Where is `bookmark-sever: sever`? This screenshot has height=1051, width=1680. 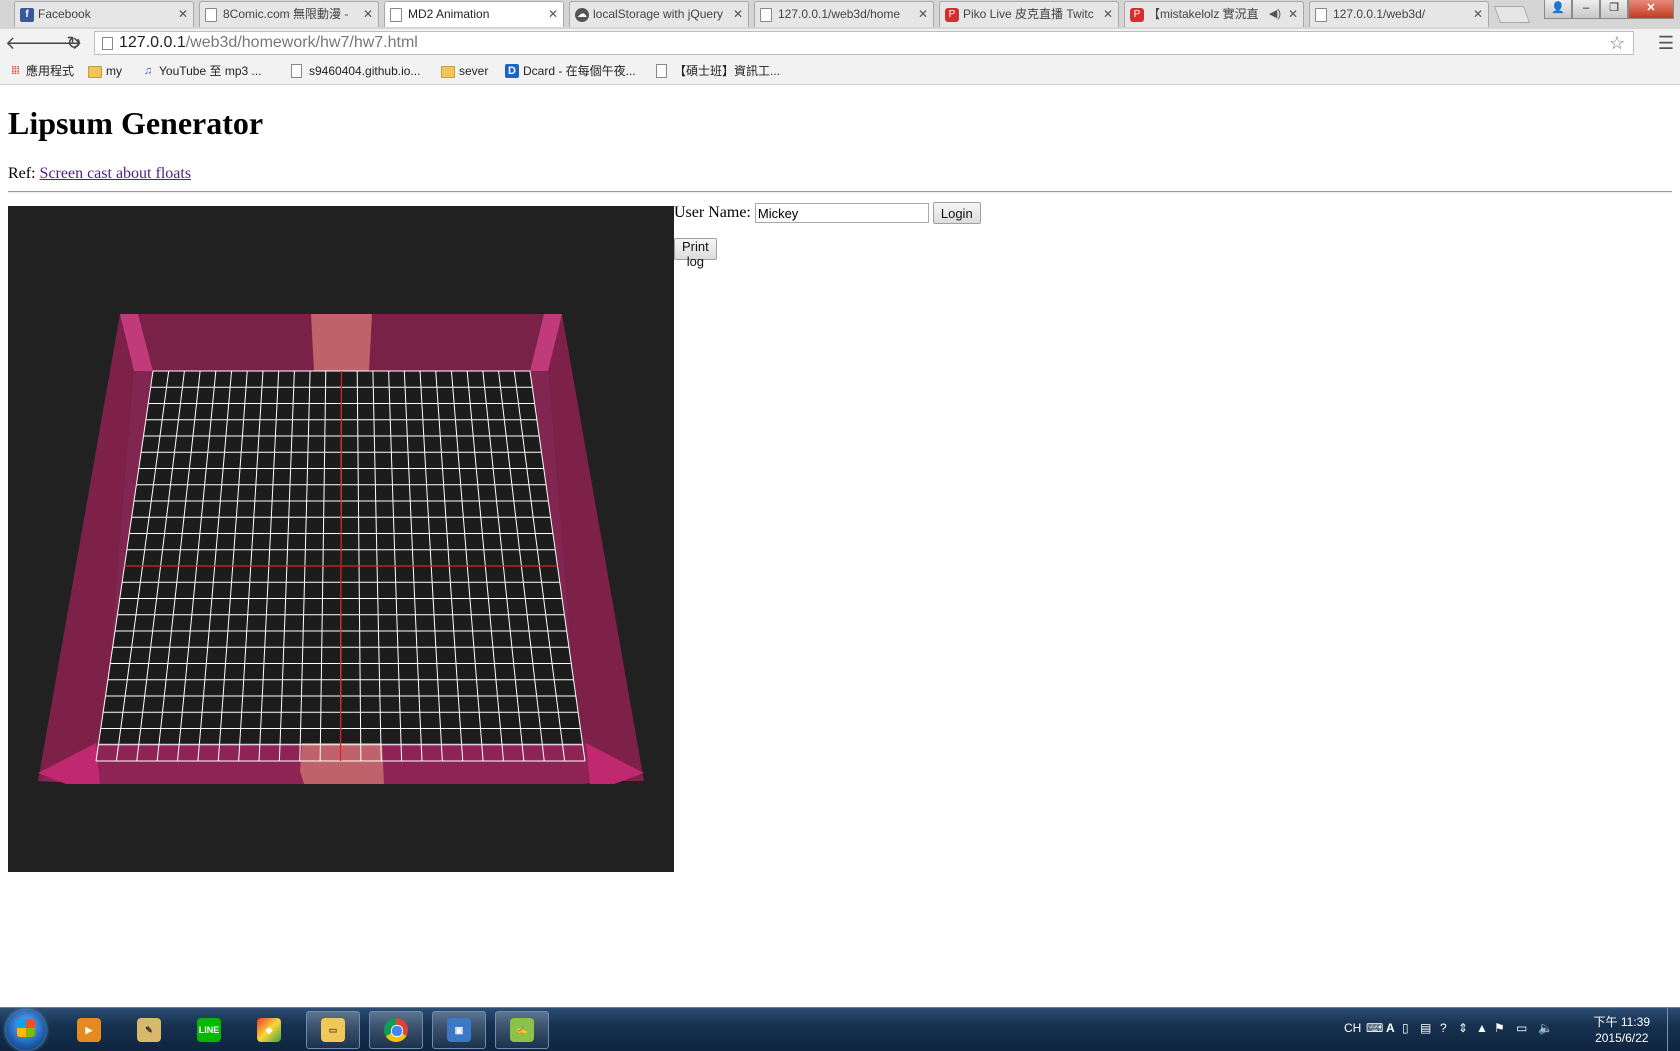
bookmark-sever: sever is located at coordinates (464, 71).